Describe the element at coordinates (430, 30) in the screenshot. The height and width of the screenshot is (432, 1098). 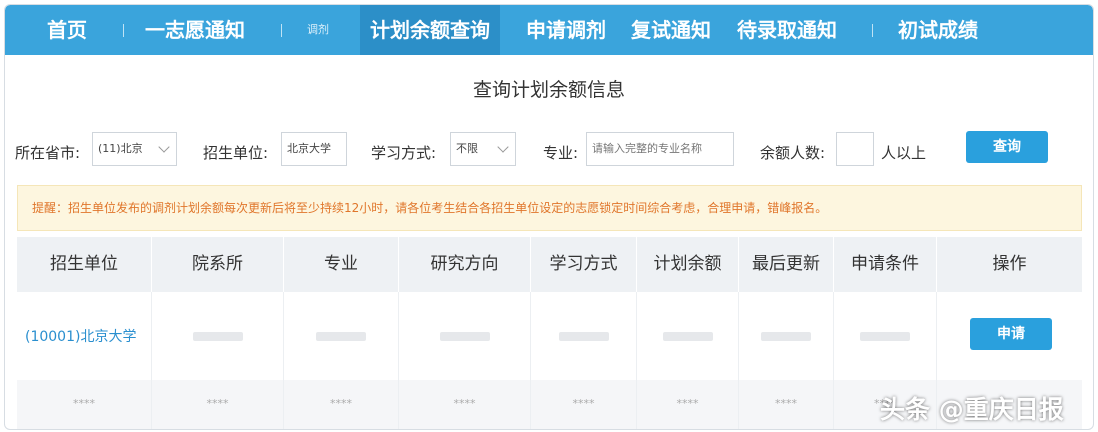
I see `tab-plan-balance-query: 计划余额查询` at that location.